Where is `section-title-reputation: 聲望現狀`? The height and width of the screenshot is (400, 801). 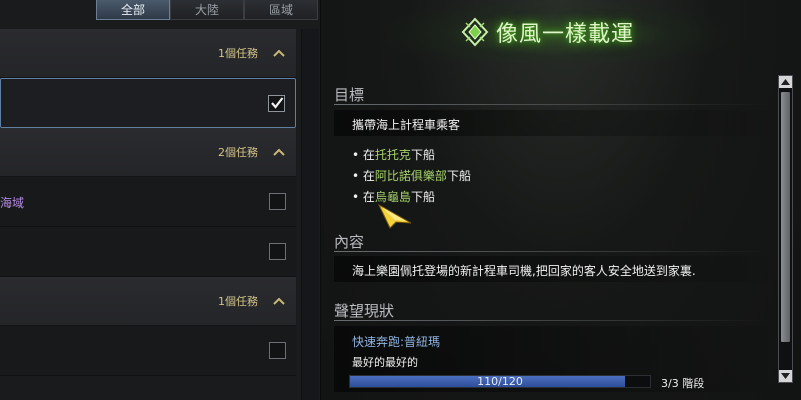 section-title-reputation: 聲望現狀 is located at coordinates (364, 311).